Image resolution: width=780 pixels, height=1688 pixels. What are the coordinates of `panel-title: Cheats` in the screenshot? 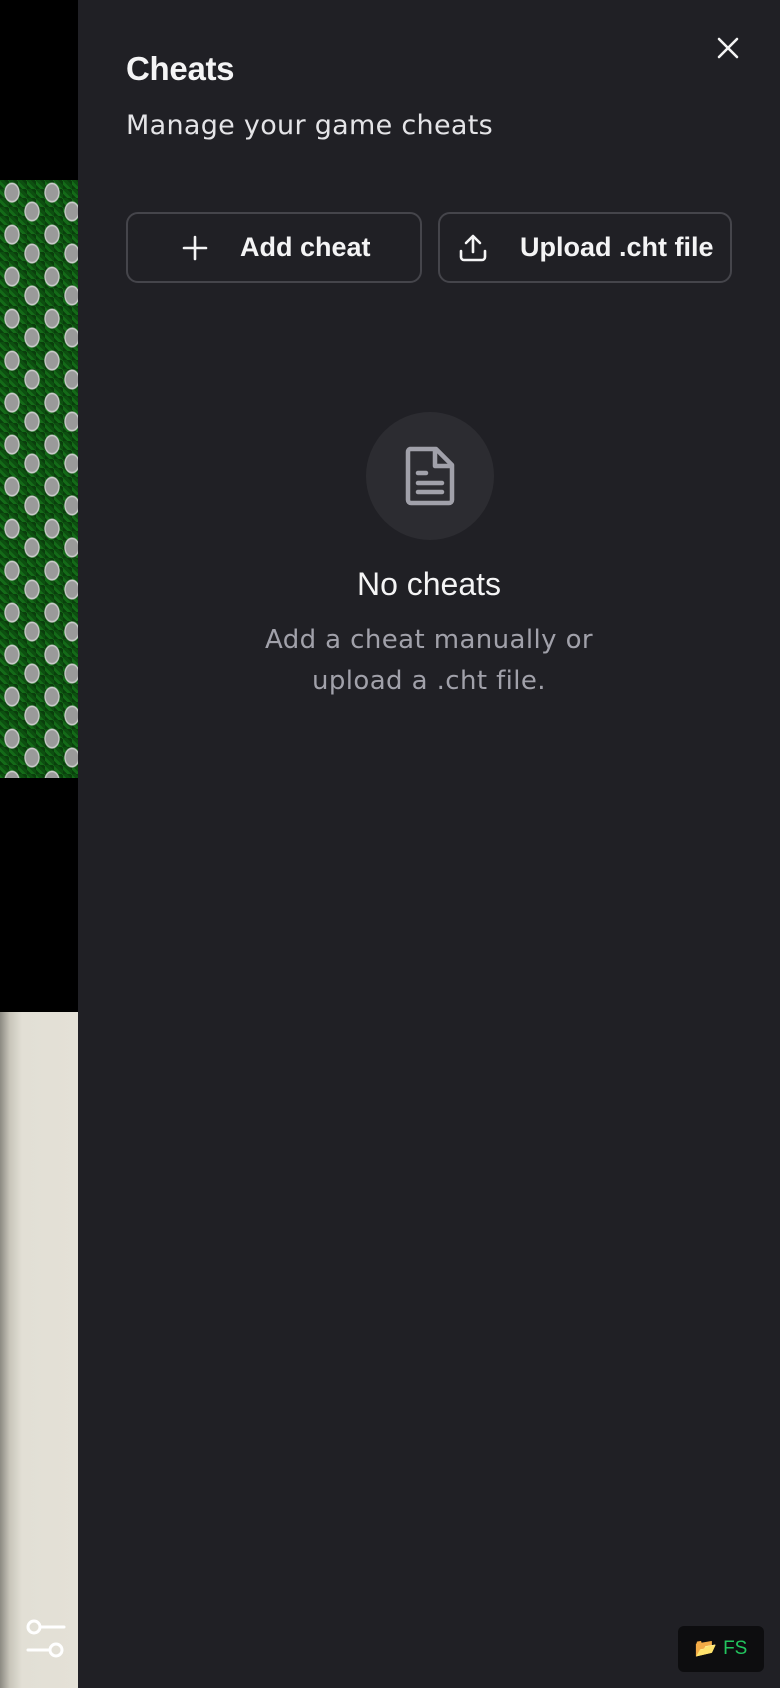 It's located at (180, 68).